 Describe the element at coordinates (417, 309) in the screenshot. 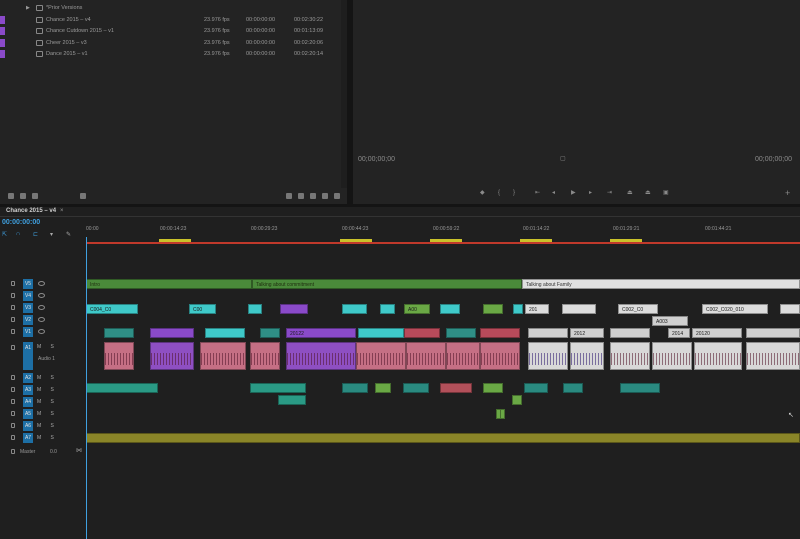

I see `clip-v2: A00` at that location.